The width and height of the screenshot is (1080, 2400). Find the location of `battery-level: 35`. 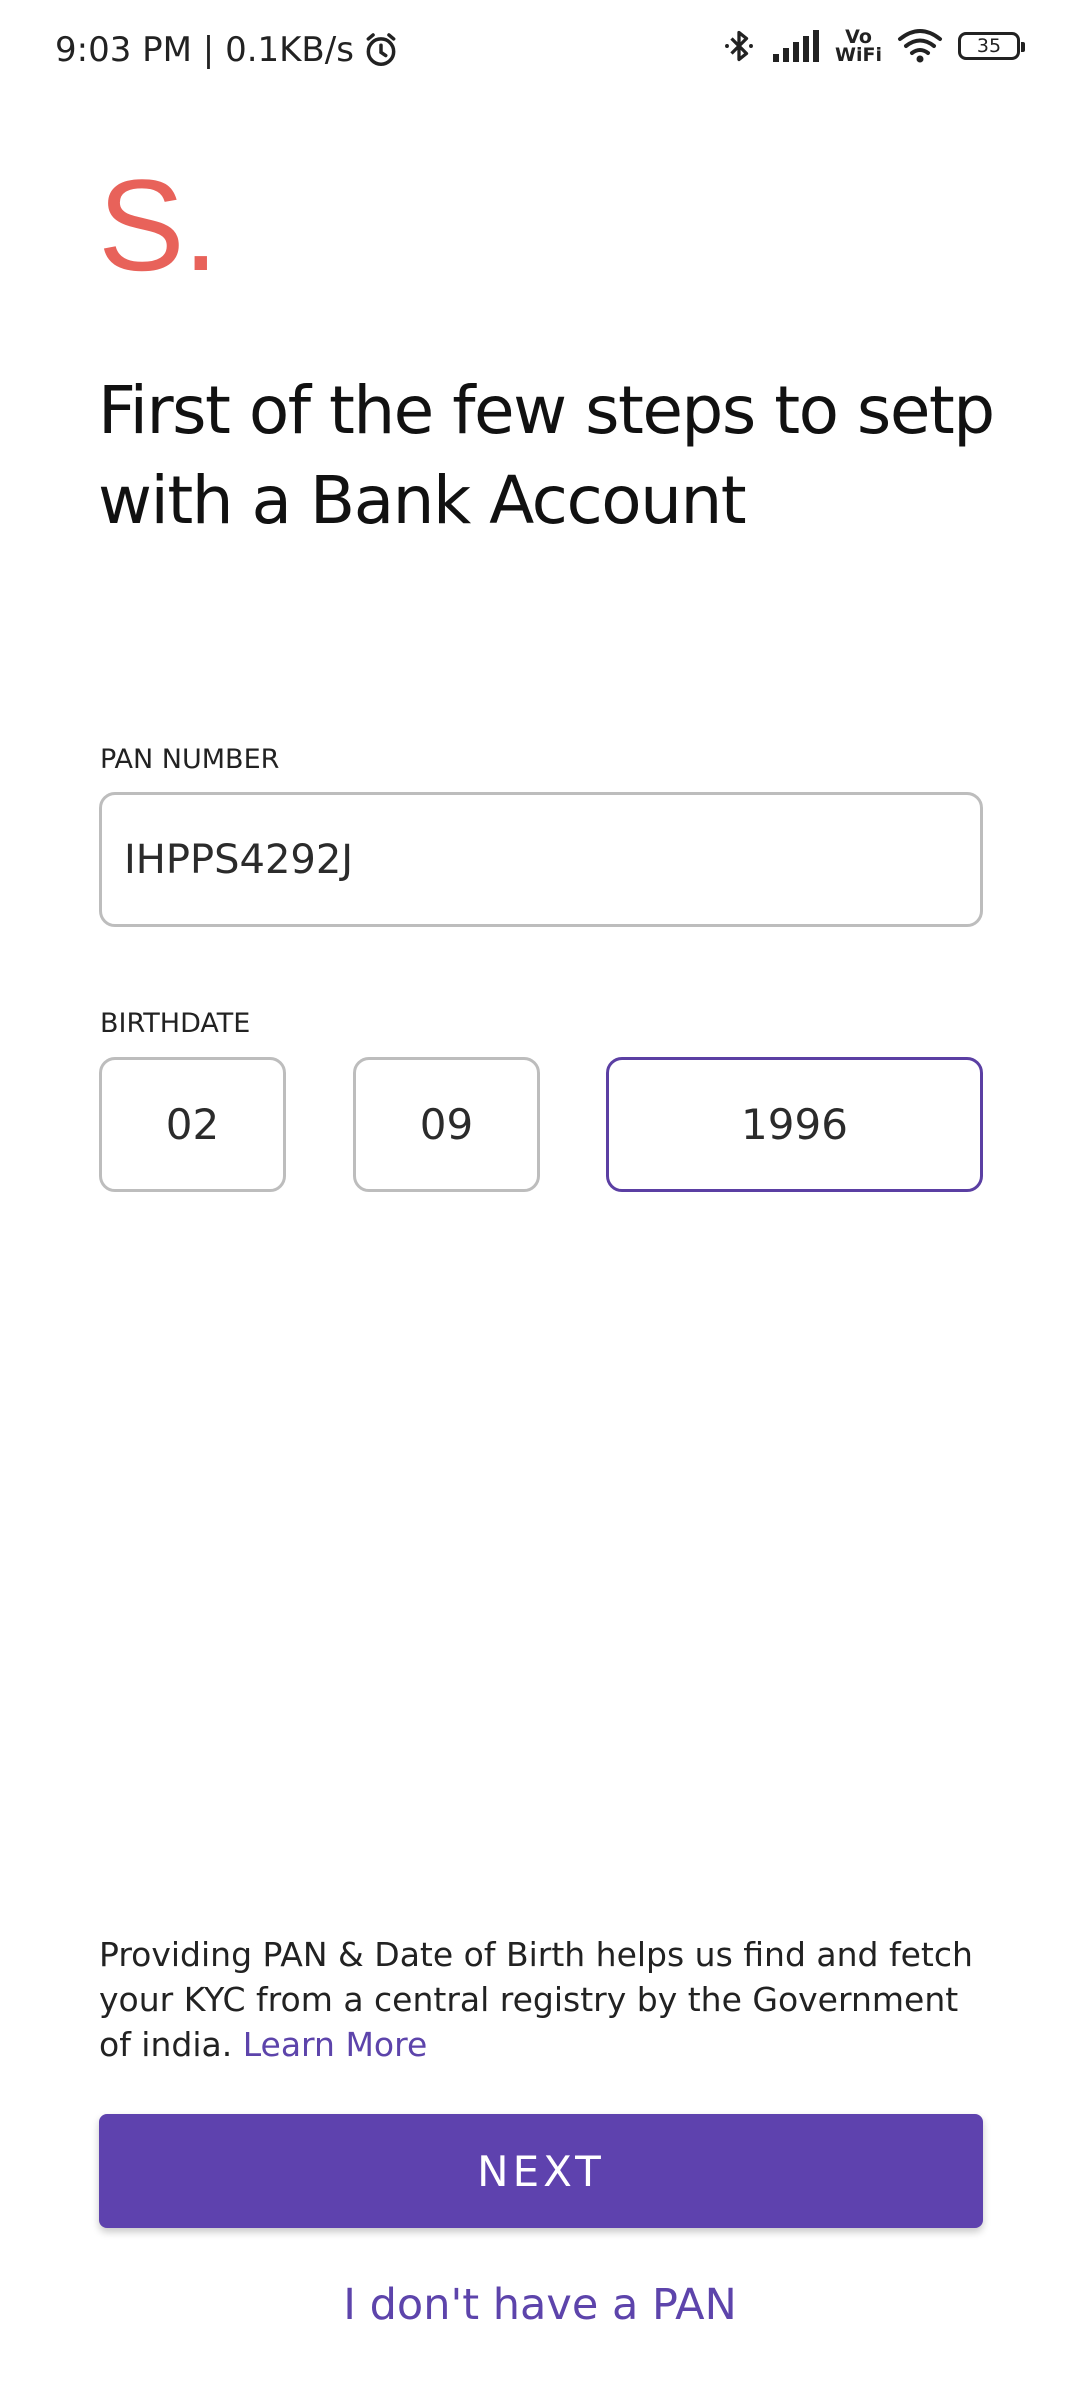

battery-level: 35 is located at coordinates (989, 46).